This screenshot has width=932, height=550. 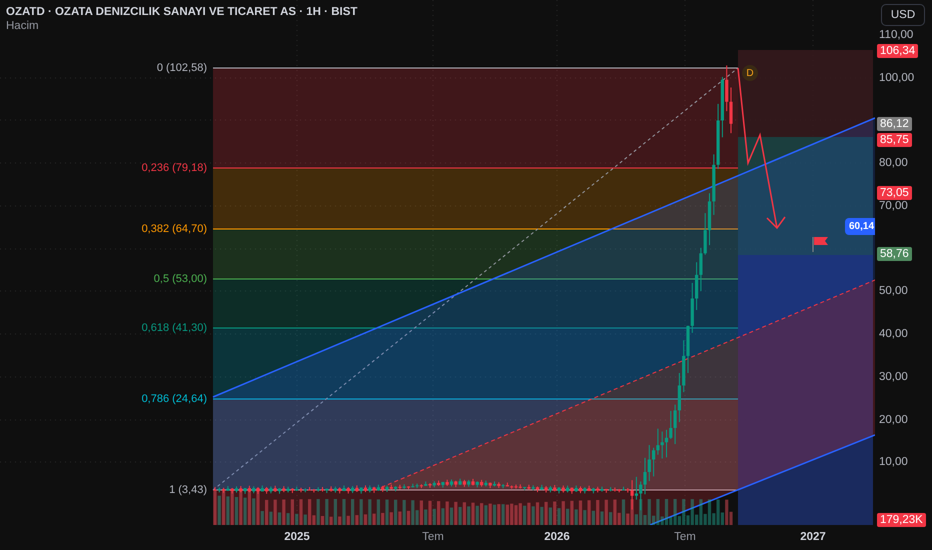 I want to click on price-tick: 30,00, so click(x=893, y=377).